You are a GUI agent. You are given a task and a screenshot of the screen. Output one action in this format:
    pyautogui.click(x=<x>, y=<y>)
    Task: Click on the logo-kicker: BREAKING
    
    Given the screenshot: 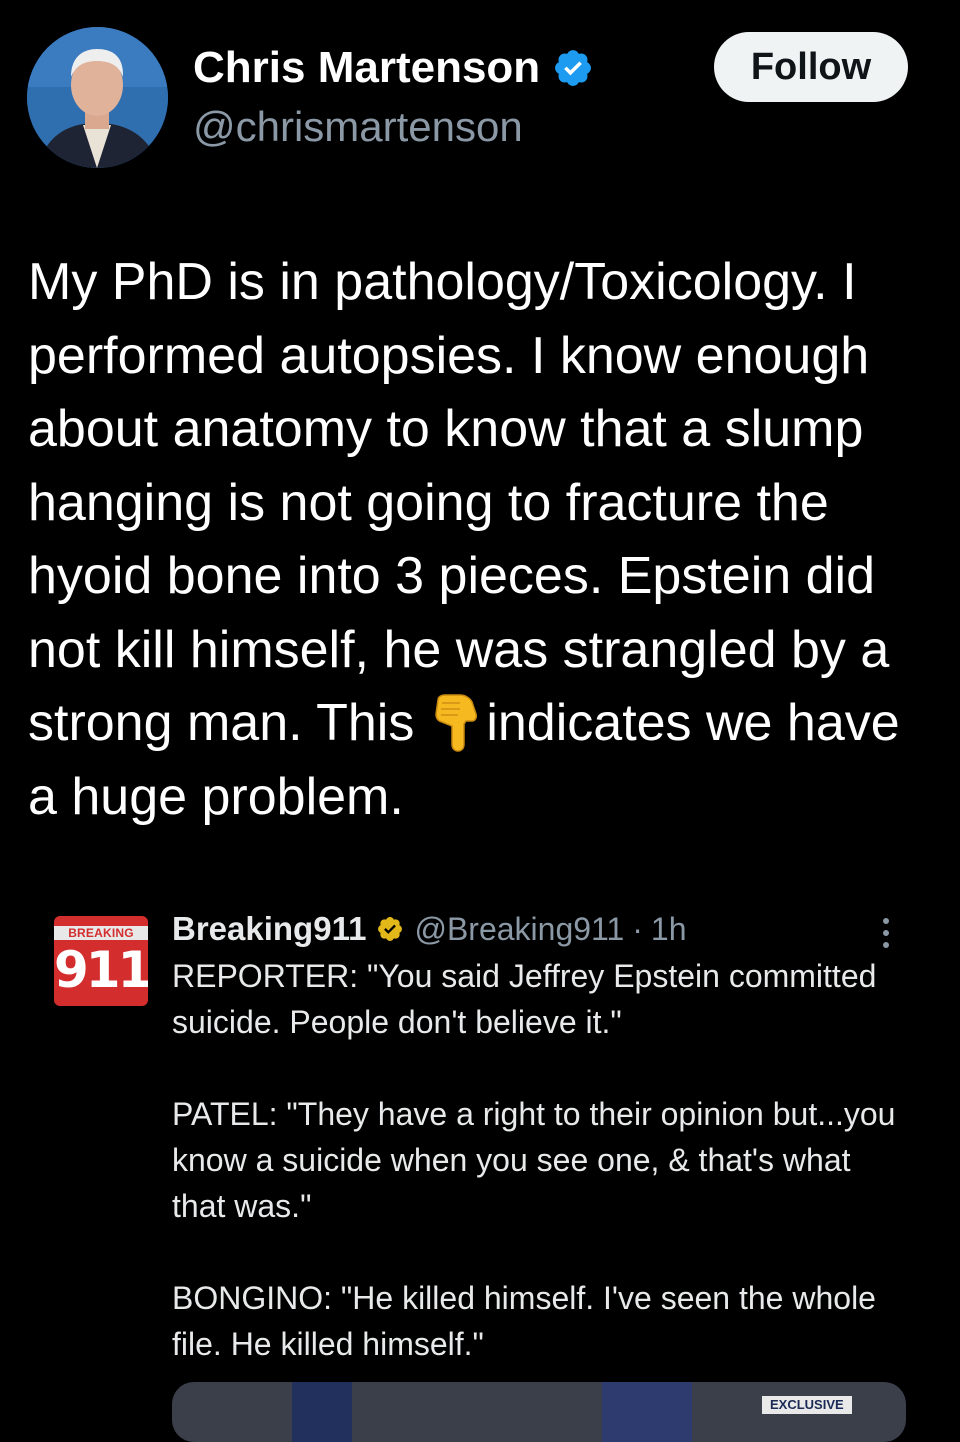 What is the action you would take?
    pyautogui.click(x=101, y=933)
    